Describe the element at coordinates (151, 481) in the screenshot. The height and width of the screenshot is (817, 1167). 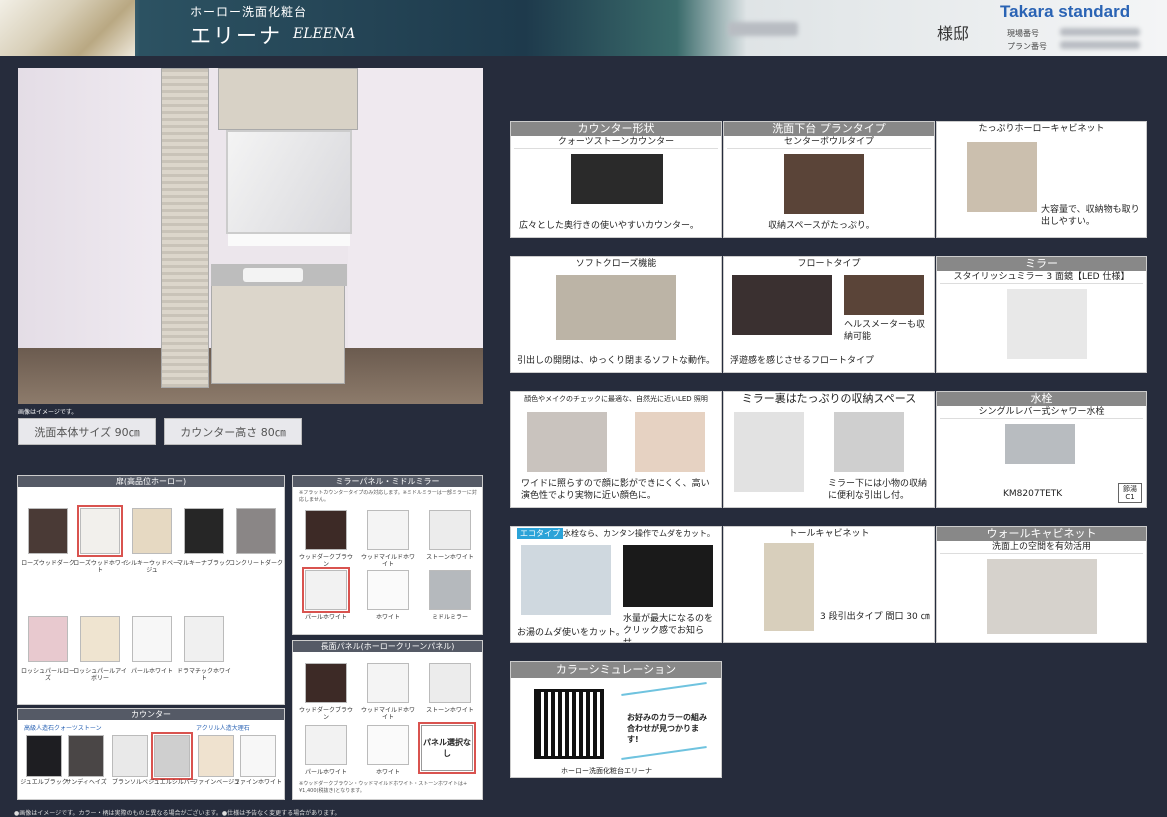
I see `door-head: 扉(高品位ホーロー)` at that location.